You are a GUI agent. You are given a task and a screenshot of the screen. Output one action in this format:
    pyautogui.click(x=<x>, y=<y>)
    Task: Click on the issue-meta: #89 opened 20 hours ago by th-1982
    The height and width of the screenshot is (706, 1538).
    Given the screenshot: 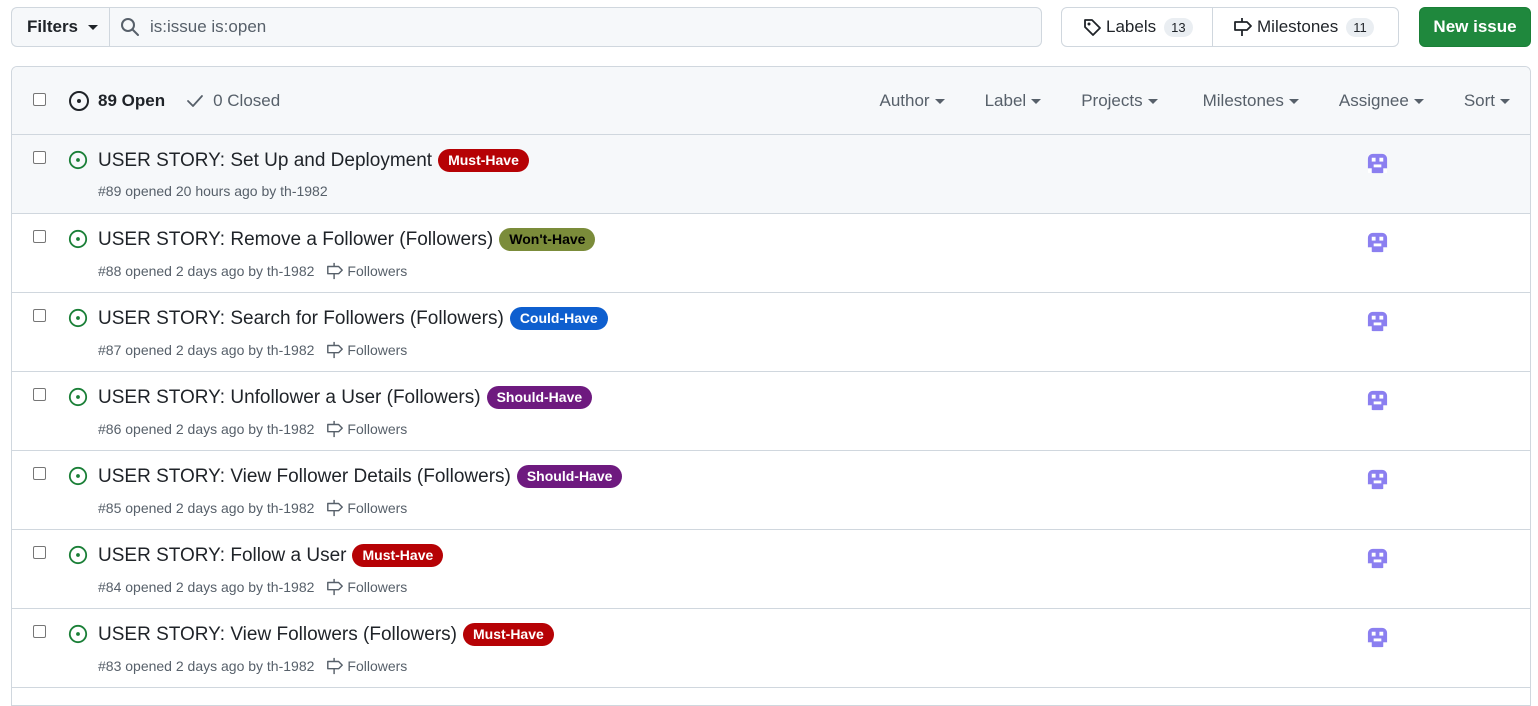 What is the action you would take?
    pyautogui.click(x=213, y=191)
    